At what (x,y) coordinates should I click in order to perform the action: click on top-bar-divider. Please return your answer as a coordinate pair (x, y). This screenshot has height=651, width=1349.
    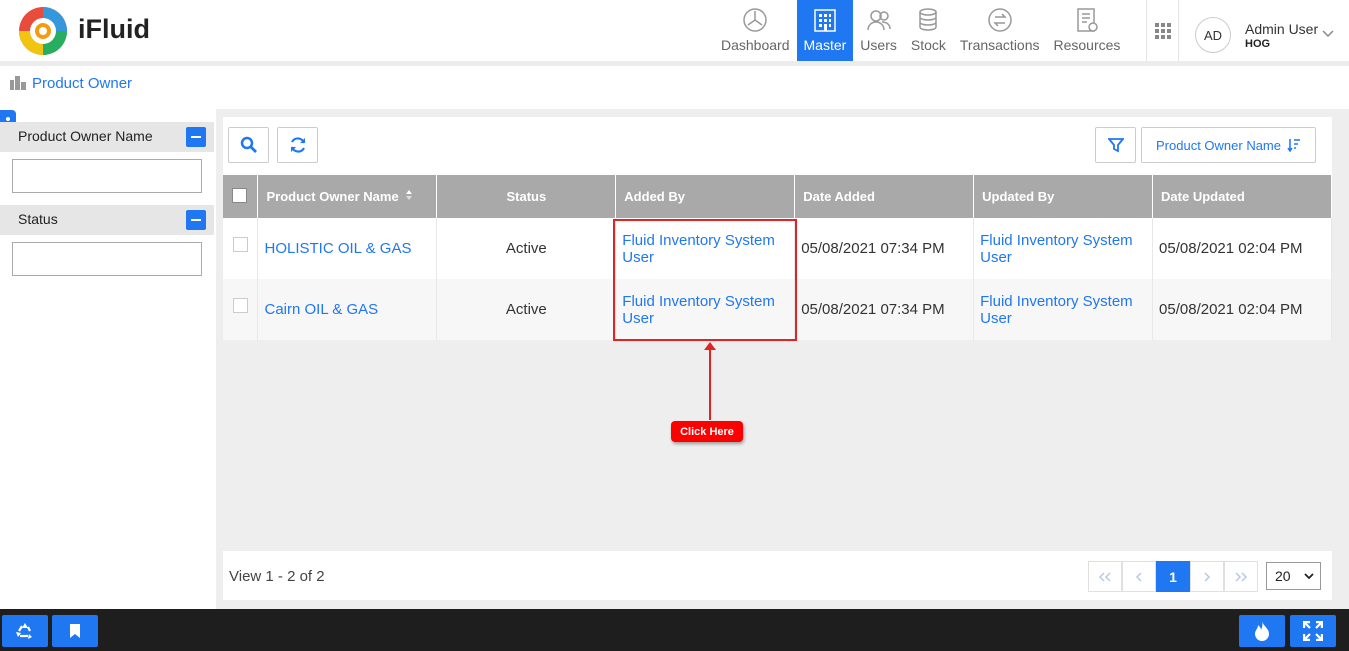
    Looking at the image, I should click on (674, 63).